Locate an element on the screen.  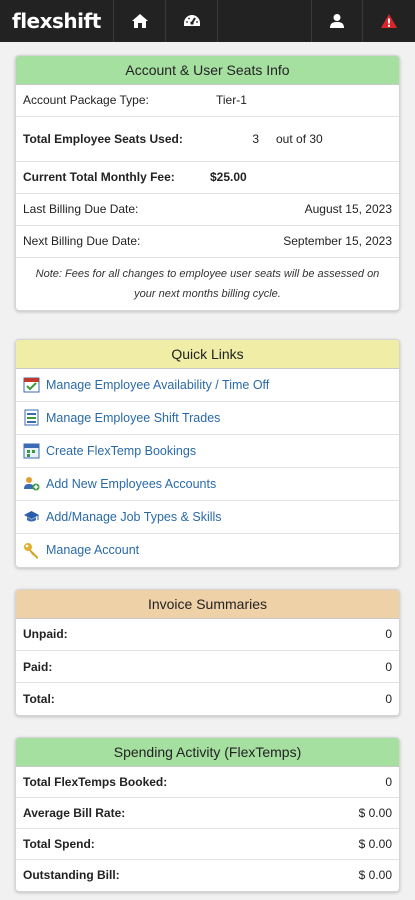
quick-link-label: Manage Employee Availability / Time Off is located at coordinates (158, 384).